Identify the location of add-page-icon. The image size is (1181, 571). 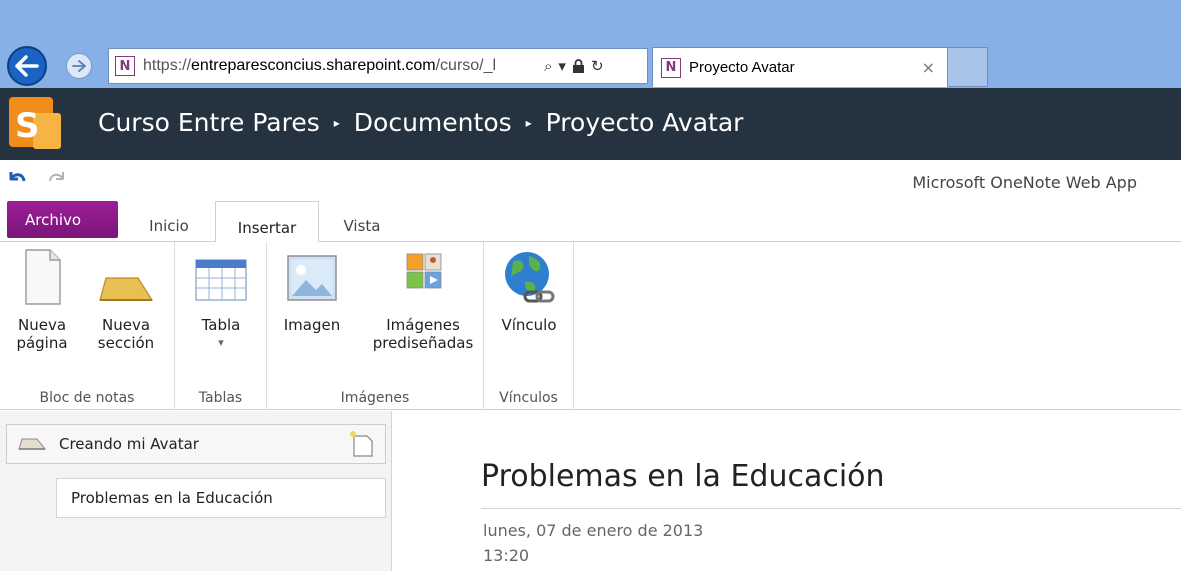
(362, 444).